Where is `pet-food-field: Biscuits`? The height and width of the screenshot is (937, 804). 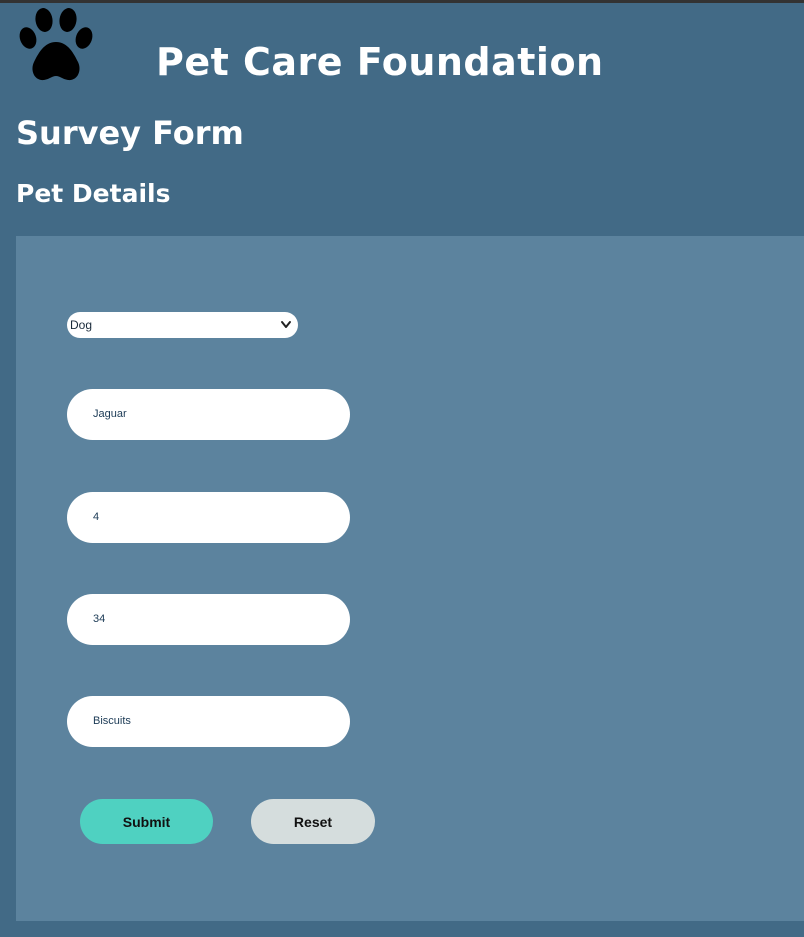 pet-food-field: Biscuits is located at coordinates (208, 721).